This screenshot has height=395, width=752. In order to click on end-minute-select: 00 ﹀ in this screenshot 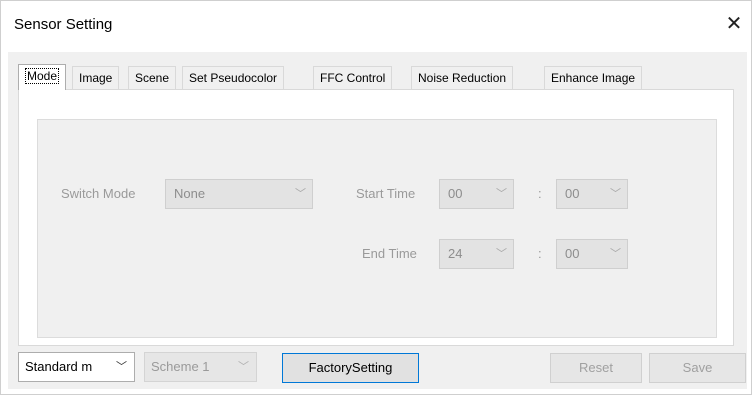, I will do `click(592, 254)`.